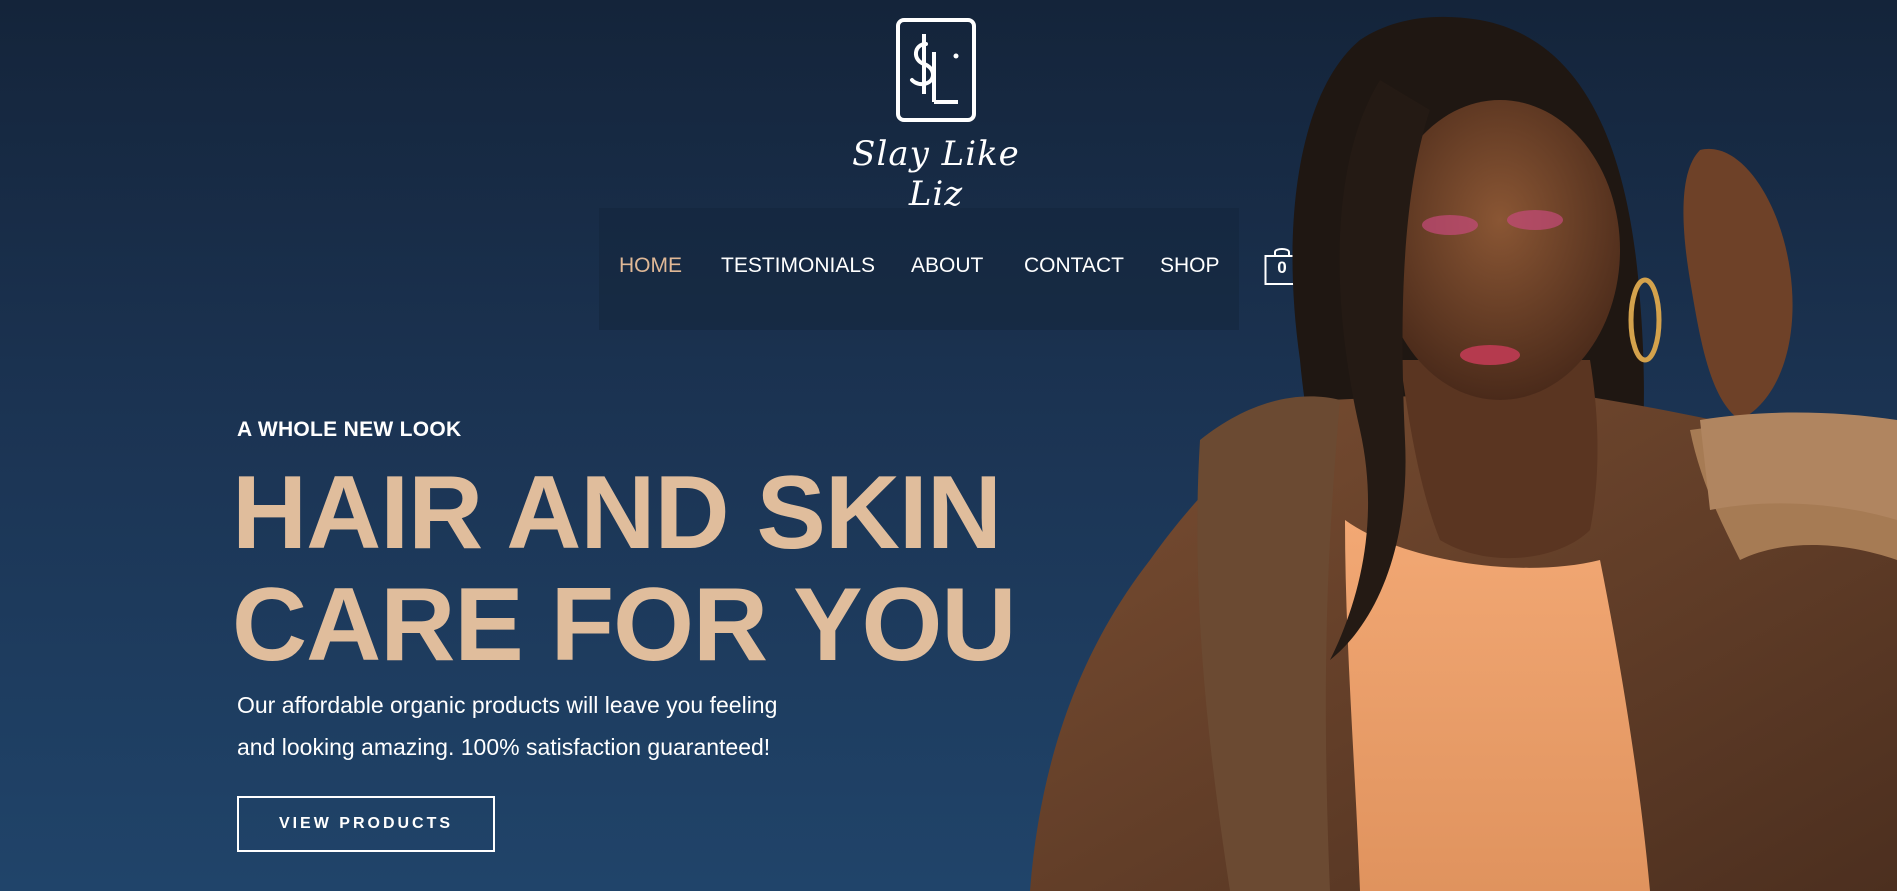 Image resolution: width=1897 pixels, height=891 pixels. I want to click on lips-shape, so click(1490, 355).